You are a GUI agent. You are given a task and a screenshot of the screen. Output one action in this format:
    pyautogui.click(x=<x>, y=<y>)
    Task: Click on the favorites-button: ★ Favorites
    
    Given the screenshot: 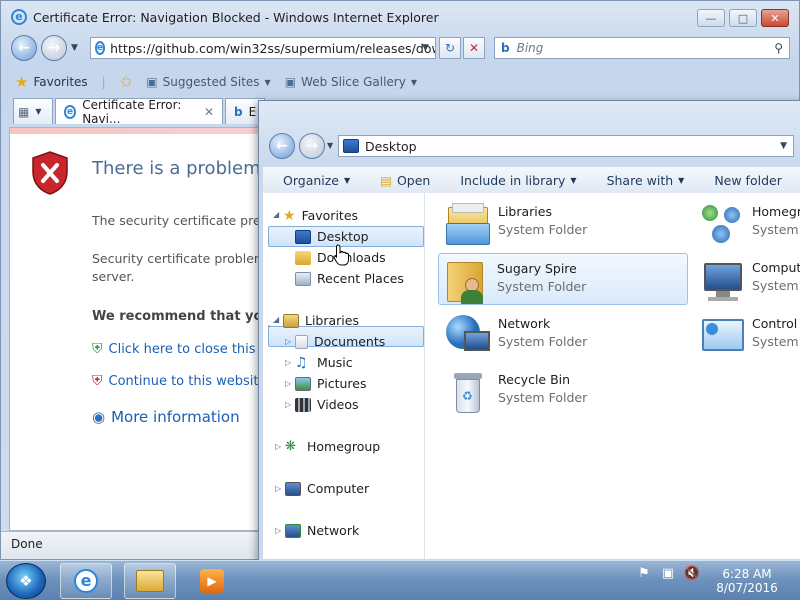 What is the action you would take?
    pyautogui.click(x=51, y=82)
    